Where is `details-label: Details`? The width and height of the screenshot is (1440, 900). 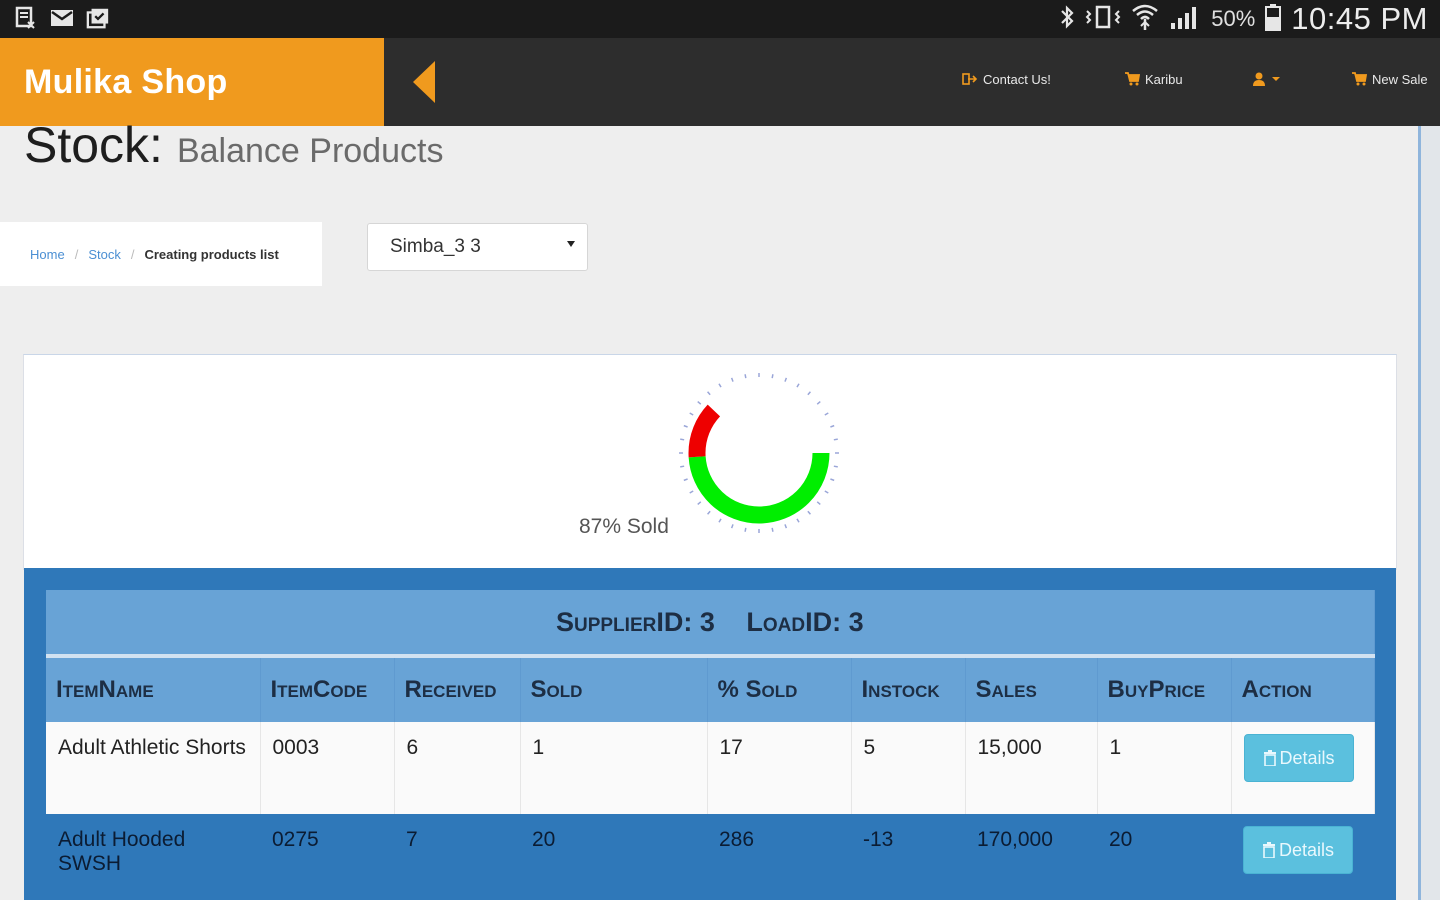 details-label: Details is located at coordinates (1307, 757).